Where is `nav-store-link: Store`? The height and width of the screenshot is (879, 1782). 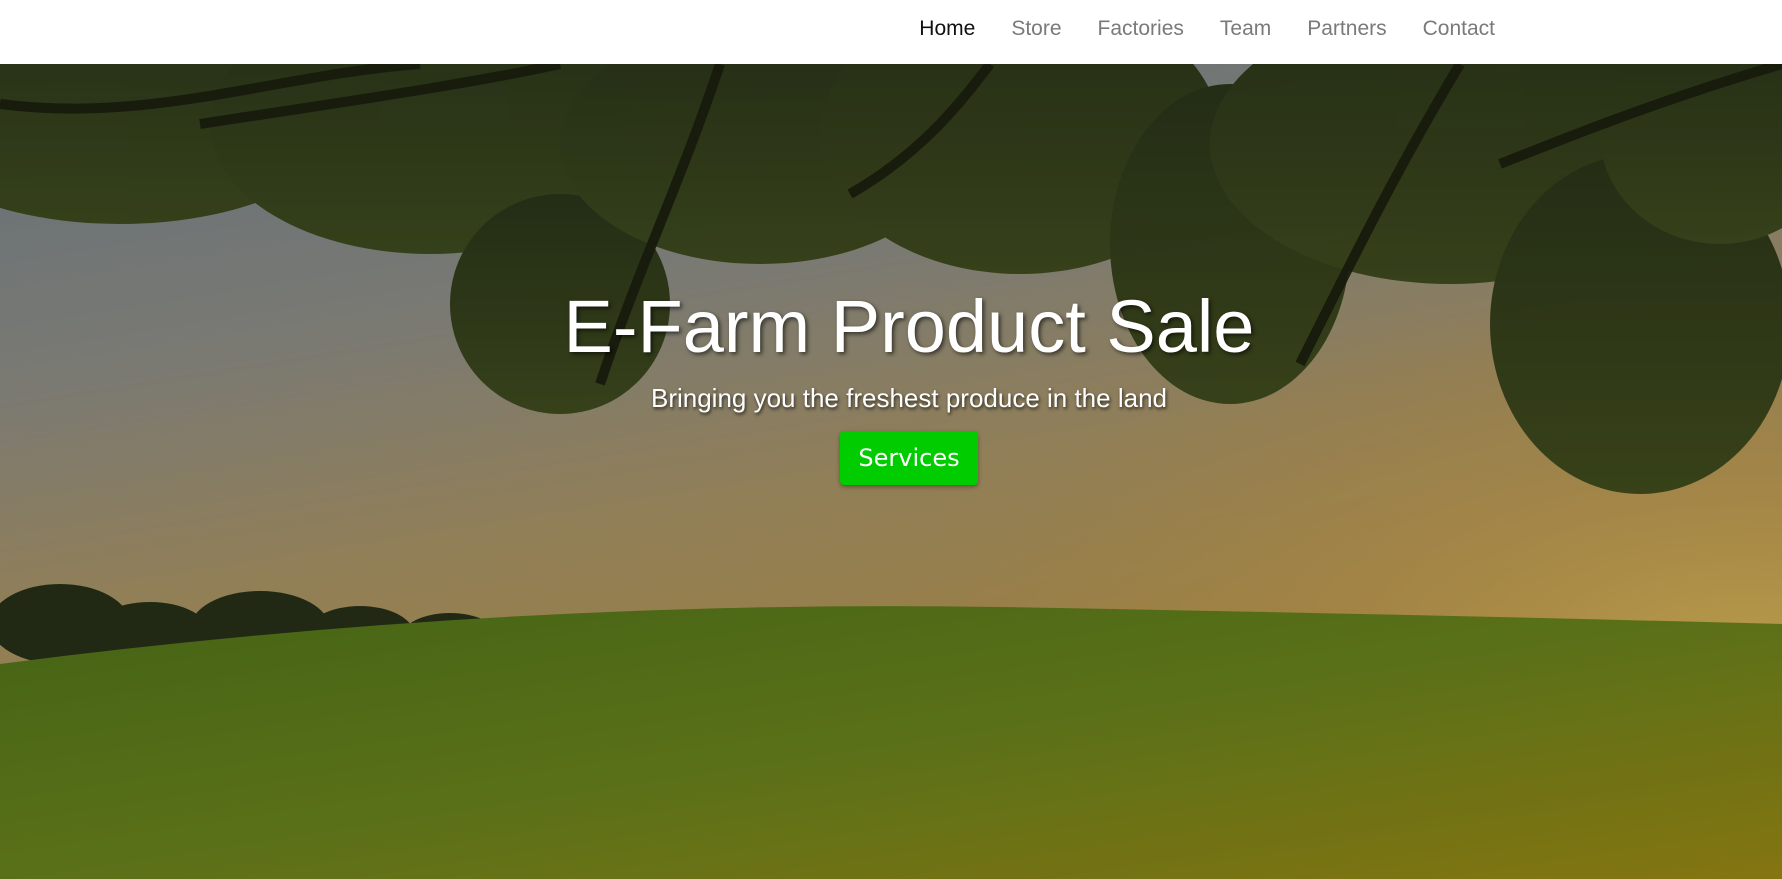
nav-store-link: Store is located at coordinates (1036, 29).